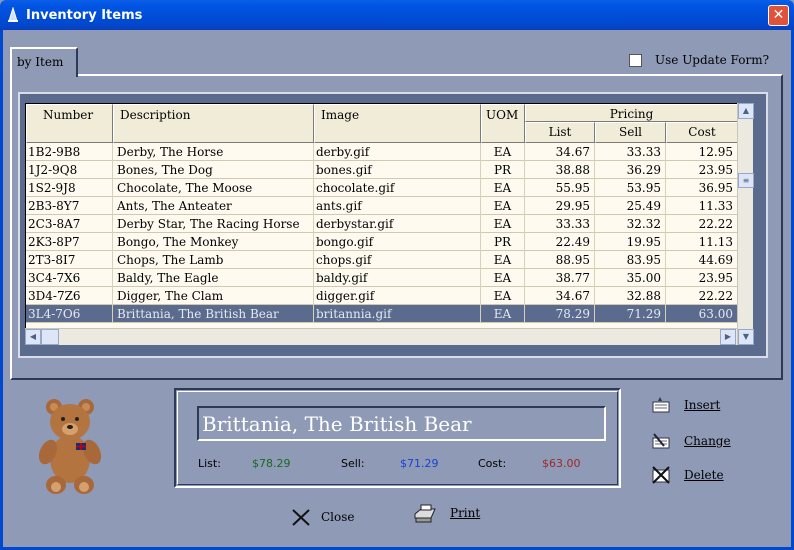  I want to click on cell-list: 29.95, so click(560, 206).